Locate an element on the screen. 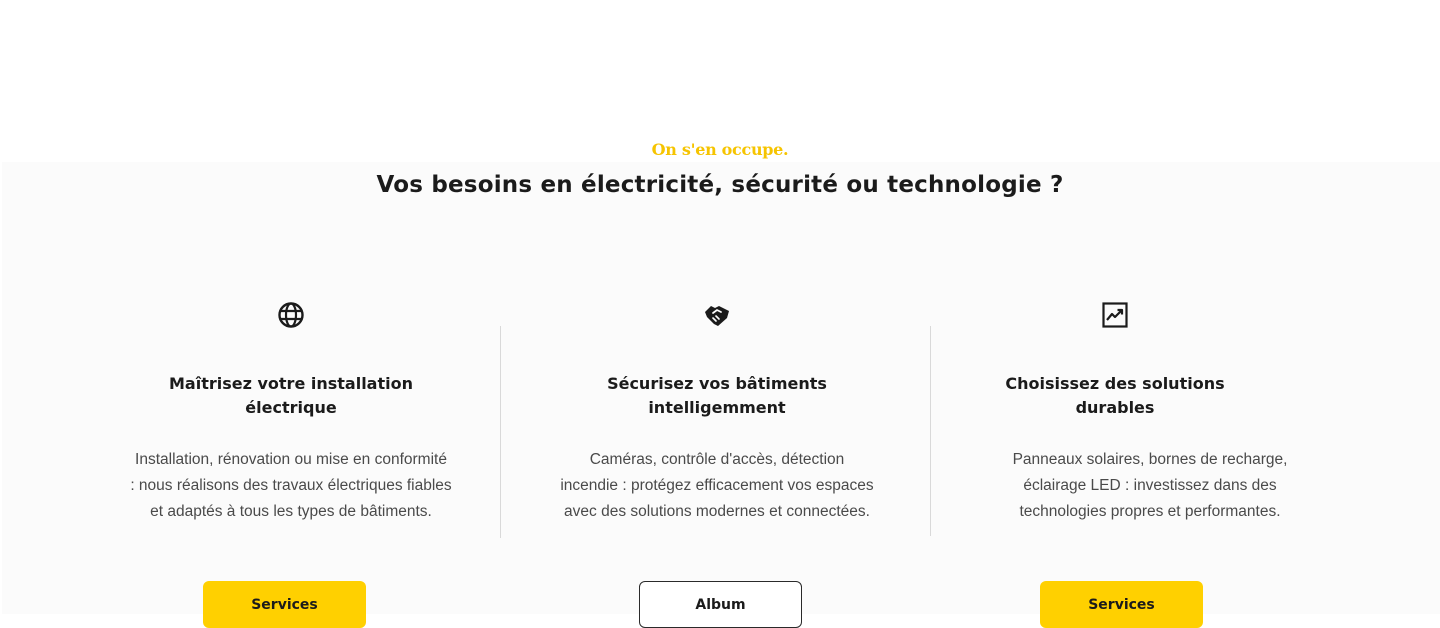  service-description-line: technologies propres et performantes. is located at coordinates (1150, 511).